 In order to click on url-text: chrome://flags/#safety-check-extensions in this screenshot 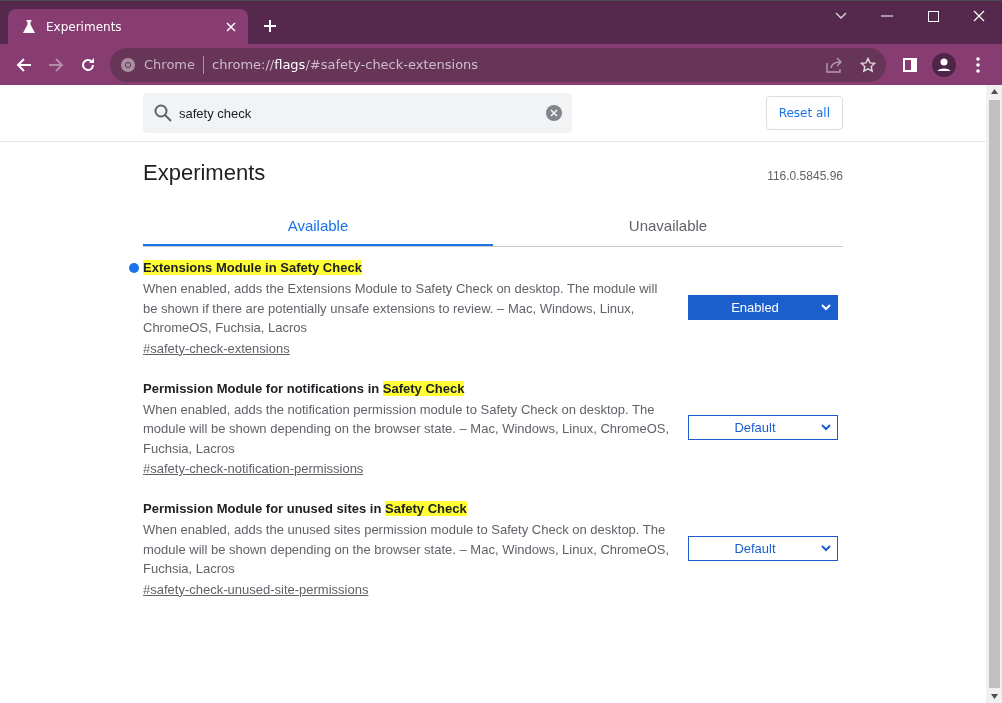, I will do `click(345, 64)`.